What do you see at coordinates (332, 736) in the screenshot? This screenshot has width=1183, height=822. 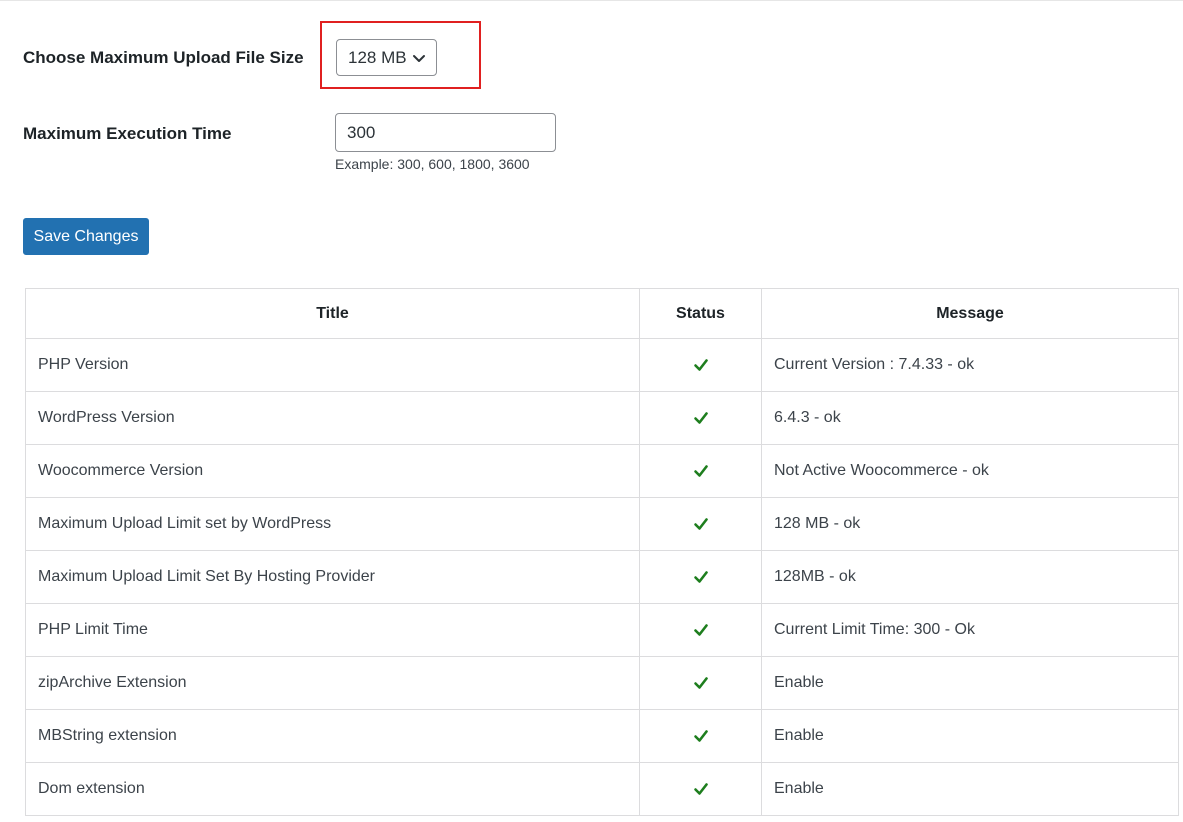 I see `row-title-cell: MBString extension` at bounding box center [332, 736].